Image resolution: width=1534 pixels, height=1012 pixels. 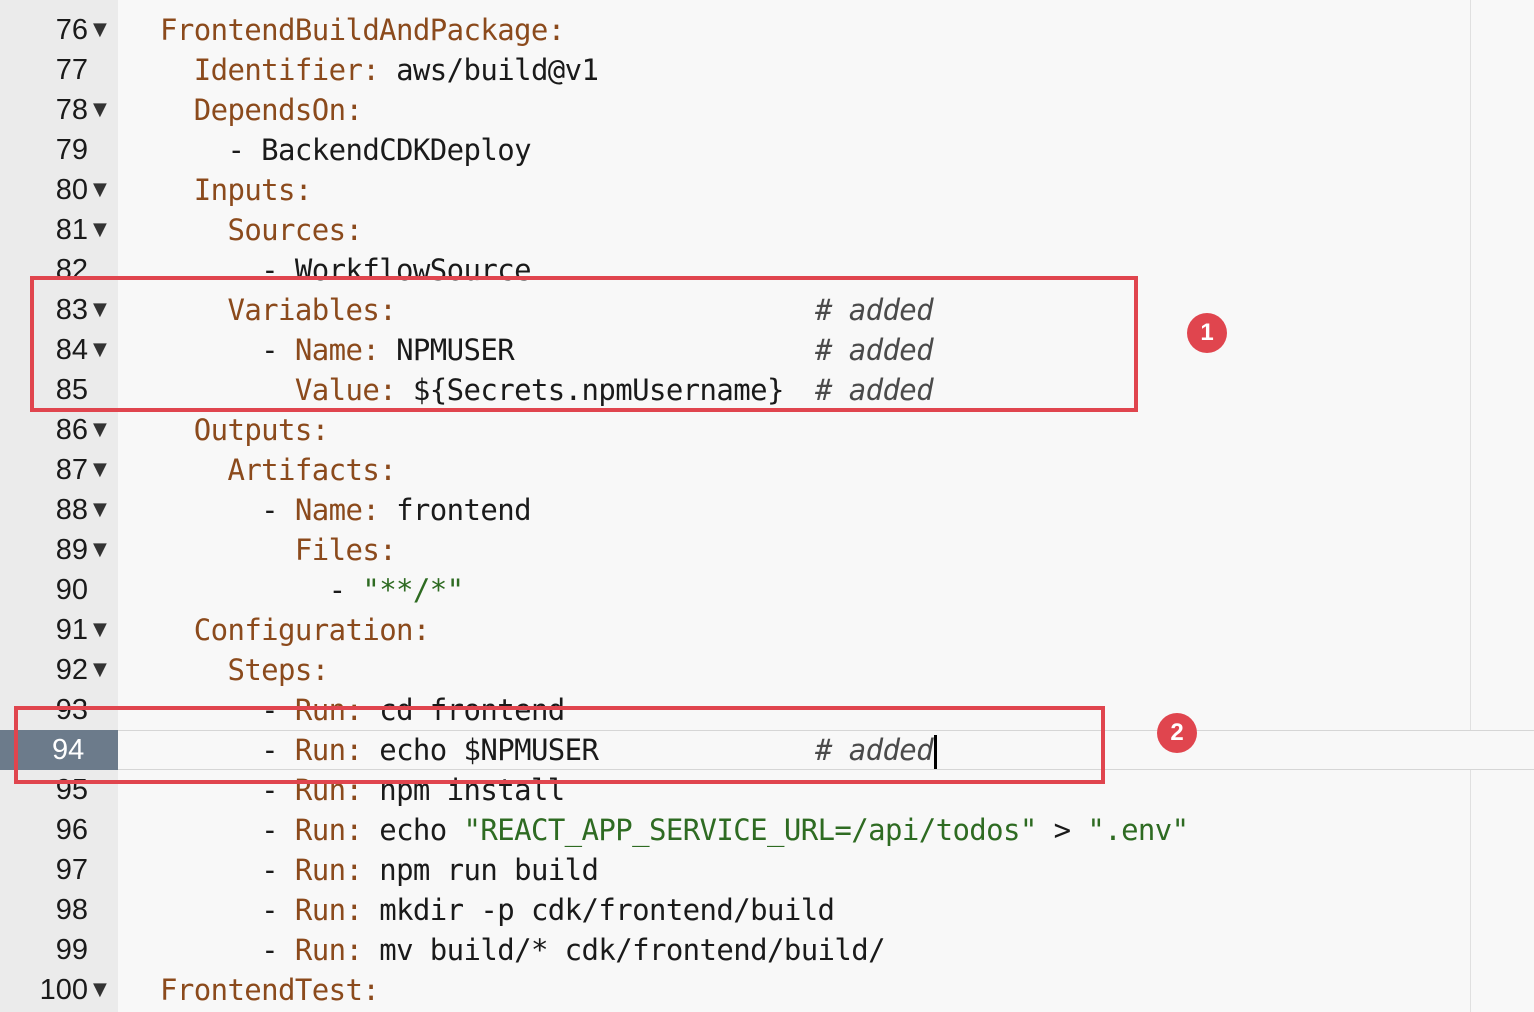 What do you see at coordinates (767, 990) in the screenshot?
I see `code-line: 100 ▼ FrontendTest:` at bounding box center [767, 990].